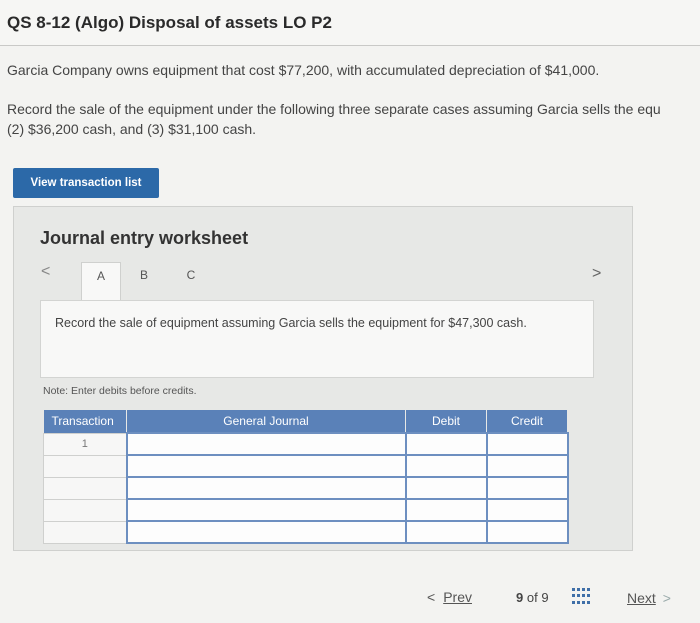 This screenshot has width=700, height=623. Describe the element at coordinates (191, 281) in the screenshot. I see `tab-c: C` at that location.